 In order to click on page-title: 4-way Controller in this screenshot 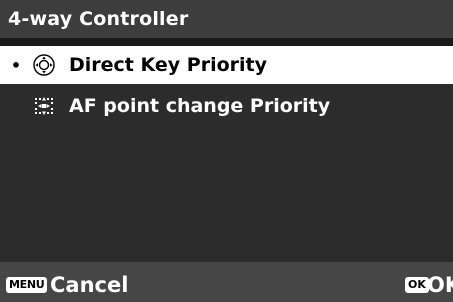, I will do `click(226, 19)`.